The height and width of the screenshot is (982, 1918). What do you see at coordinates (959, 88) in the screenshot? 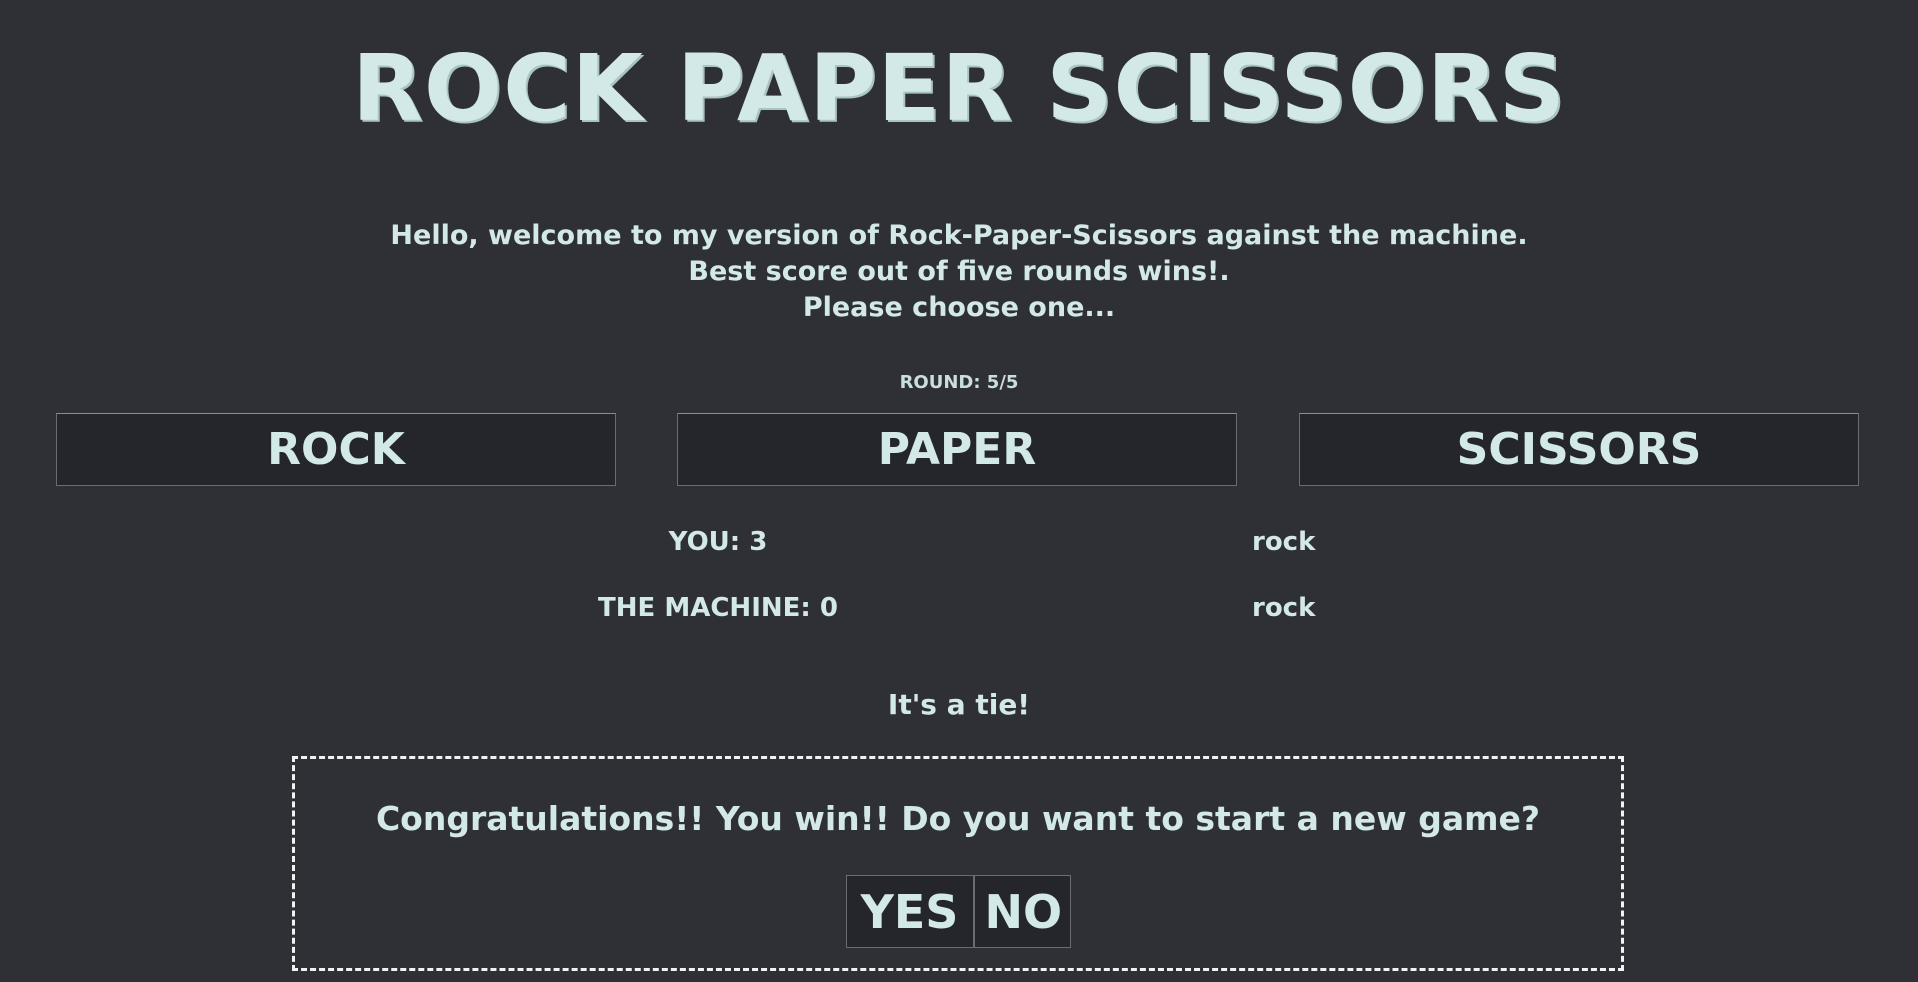
I see `page-title: ROCK PAPER SCISSORS` at bounding box center [959, 88].